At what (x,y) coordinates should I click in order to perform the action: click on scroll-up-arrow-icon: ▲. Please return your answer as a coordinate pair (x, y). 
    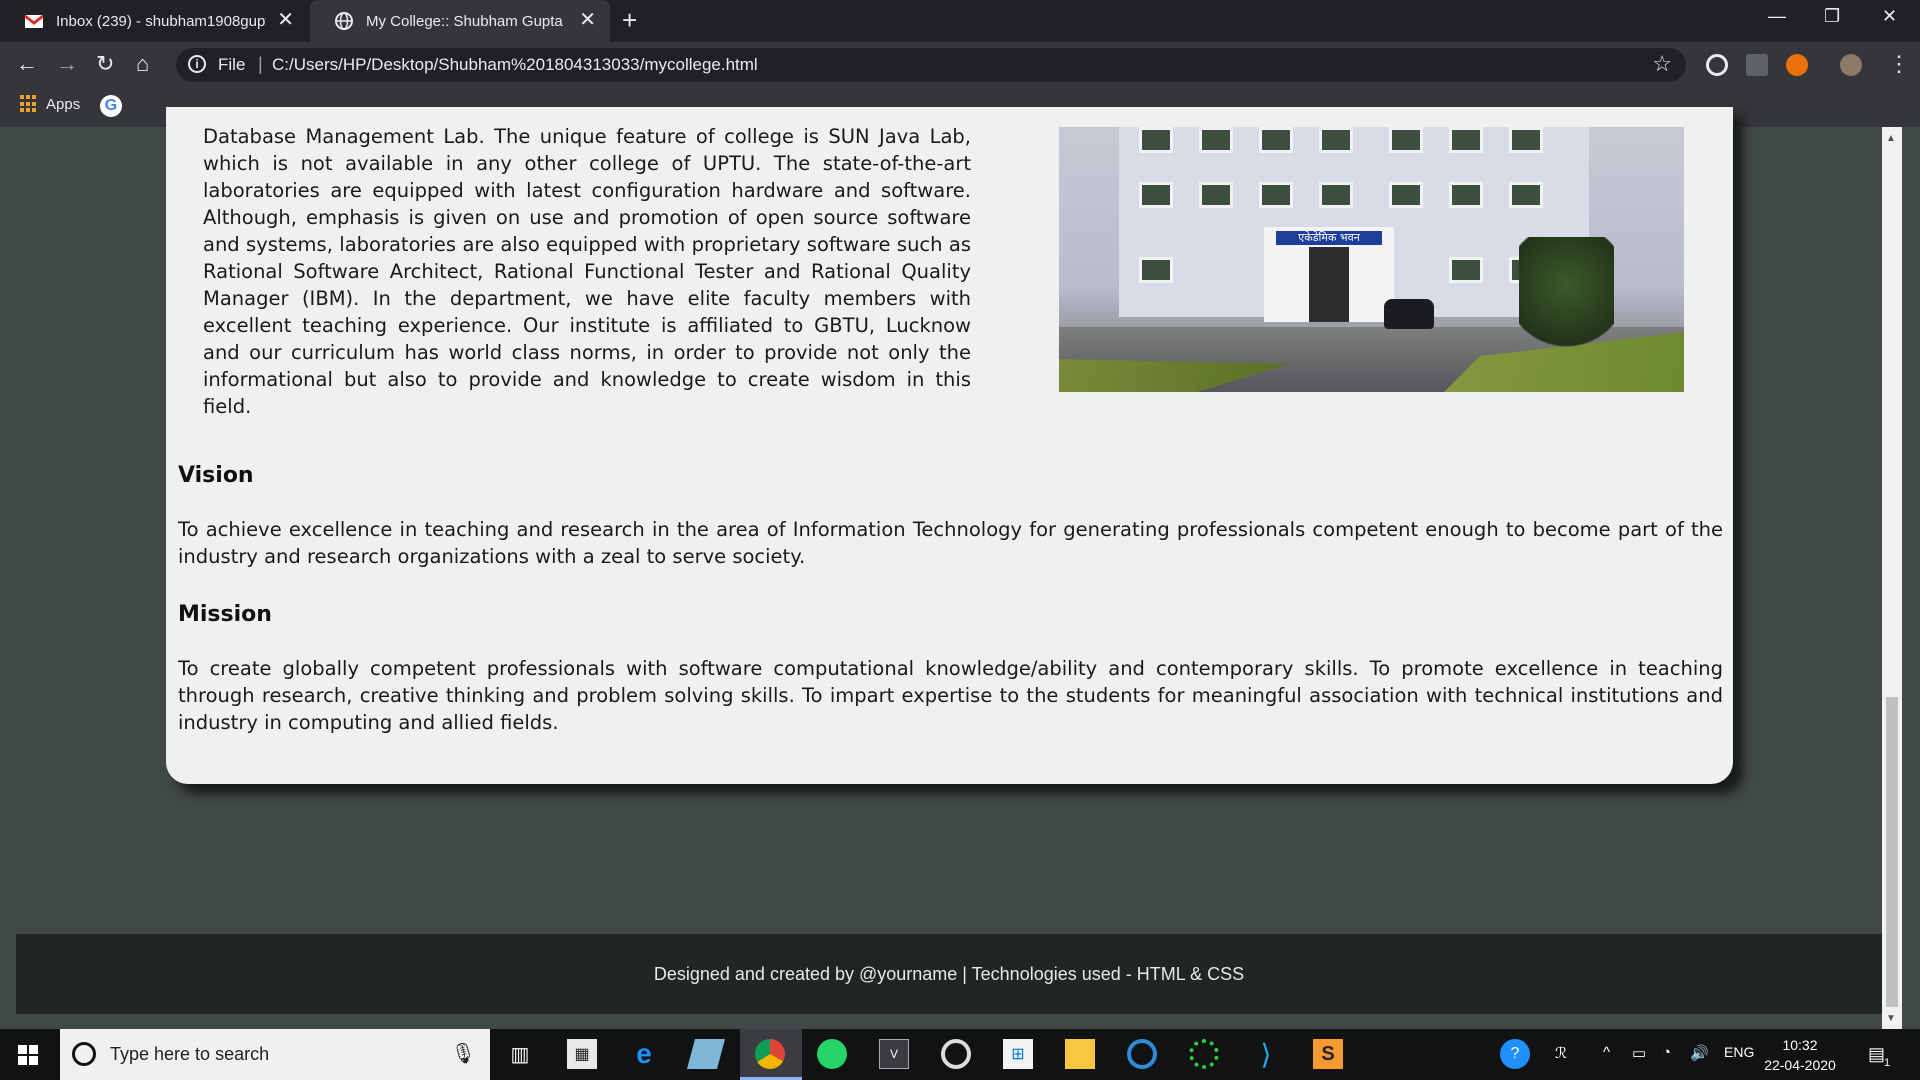
    Looking at the image, I should click on (1891, 138).